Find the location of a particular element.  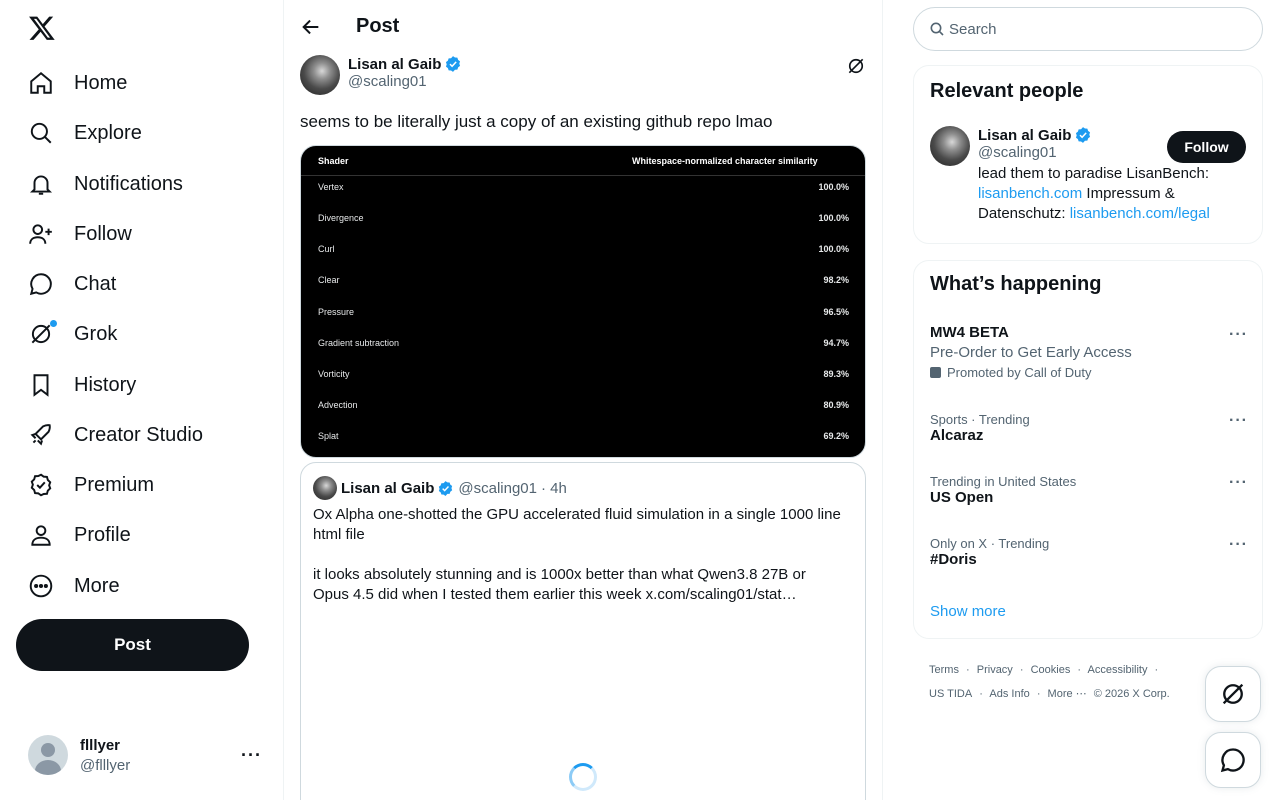

bio-text: lead them to paradise LisanBench: is located at coordinates (1093, 173).